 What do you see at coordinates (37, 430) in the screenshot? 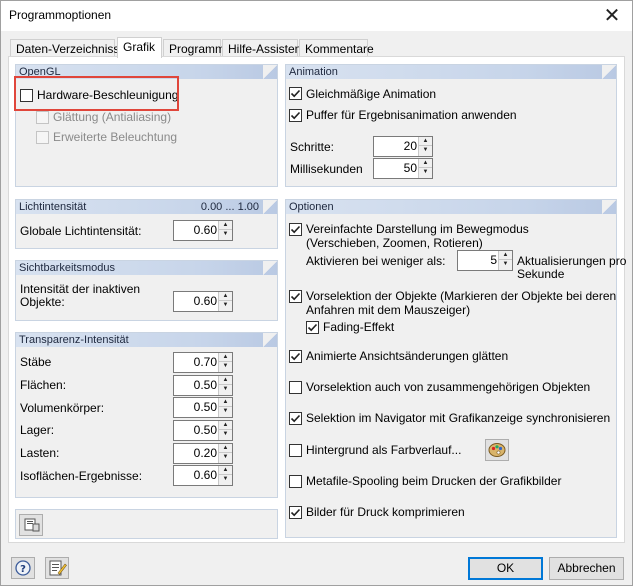
I see `lager-label: Lager:` at bounding box center [37, 430].